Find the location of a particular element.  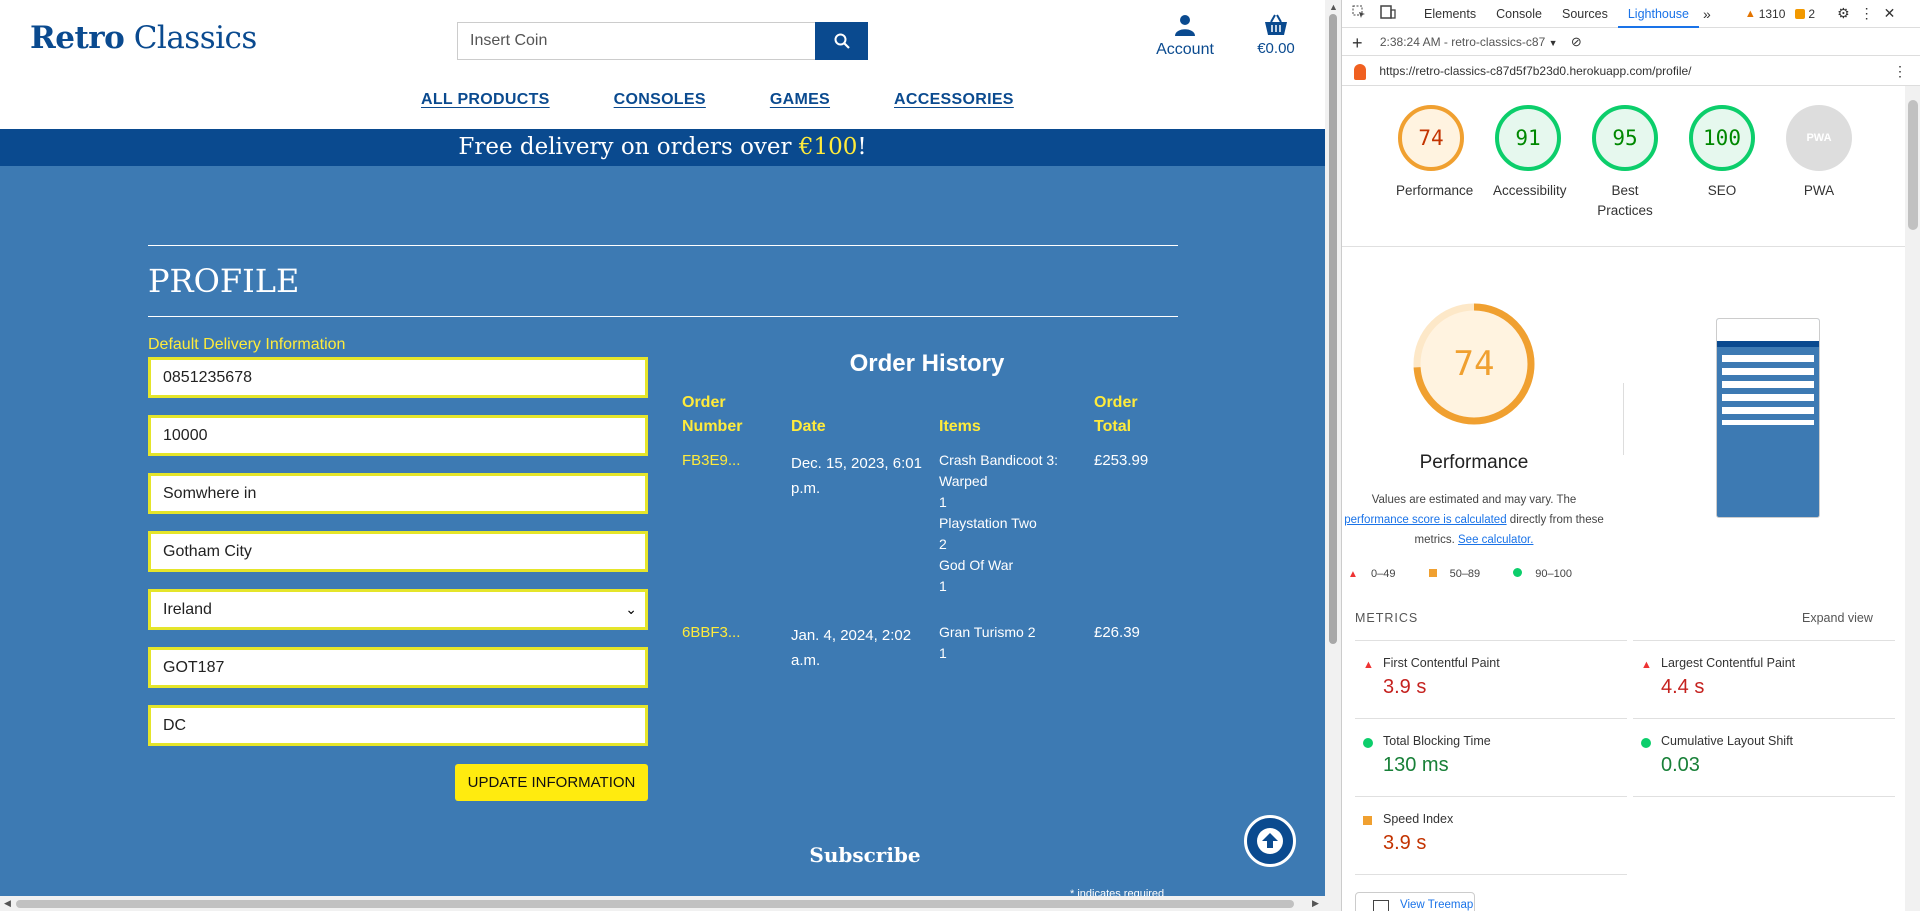

tab-sources: Sources is located at coordinates (1585, 14).